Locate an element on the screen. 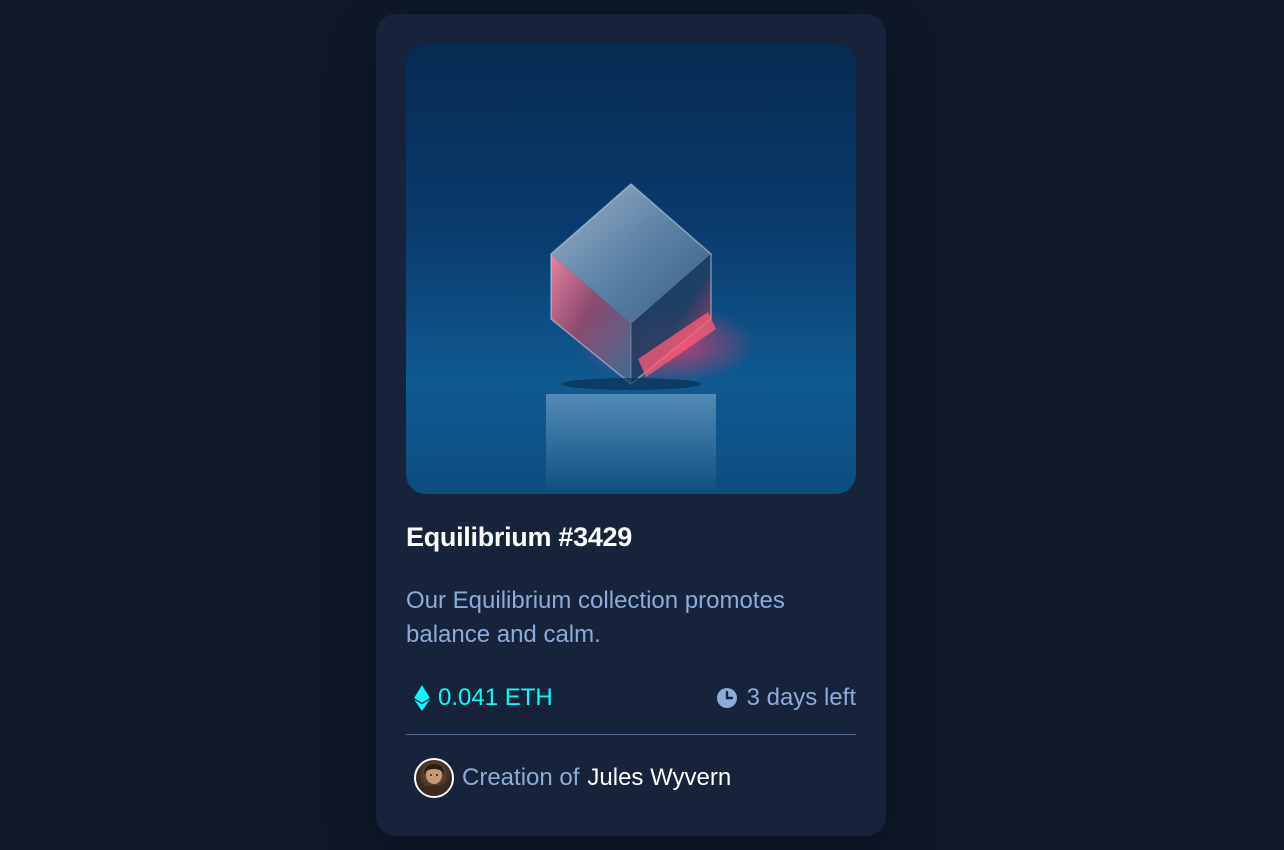  card-stats: 0.041 ETH 3 days left is located at coordinates (631, 699).